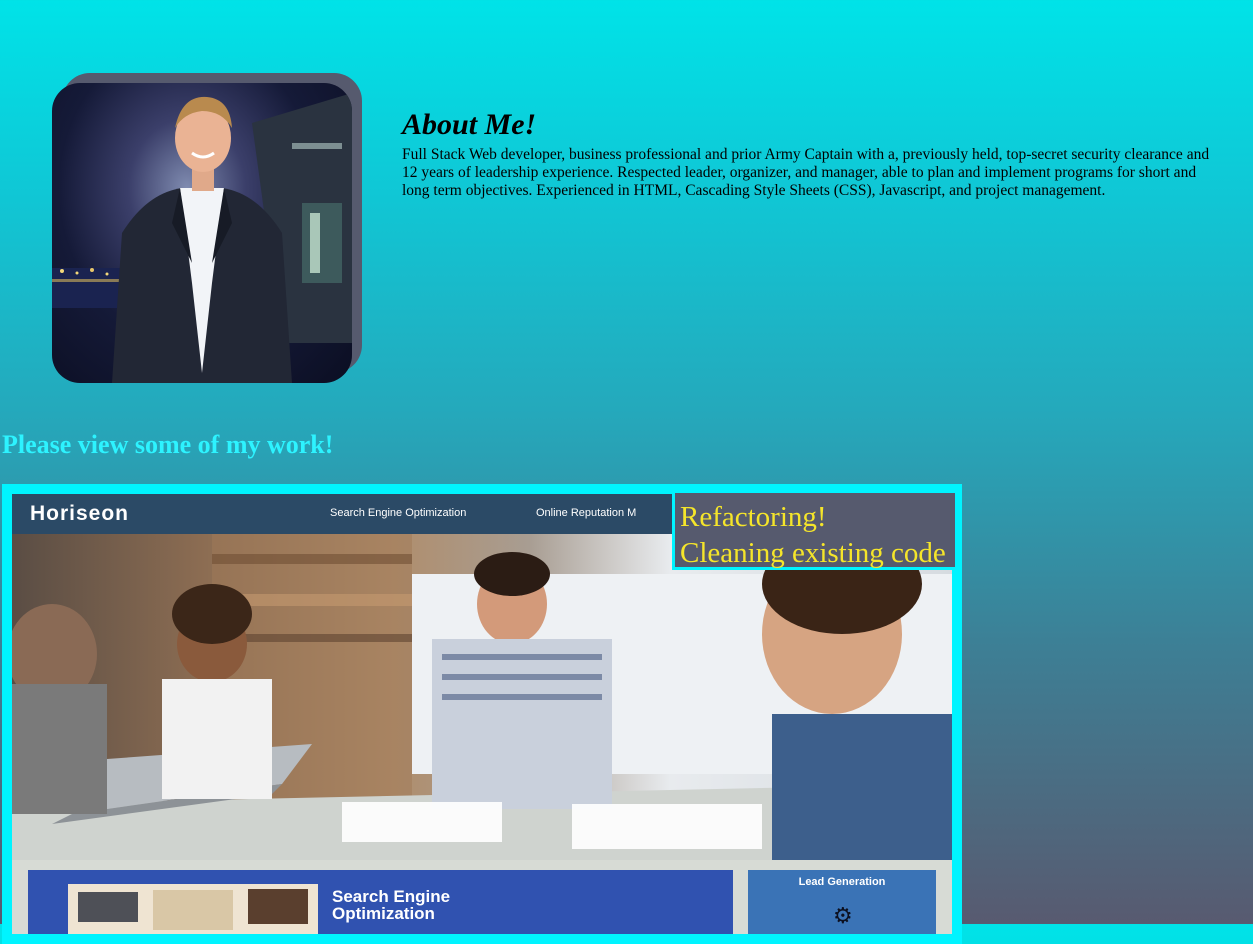 The height and width of the screenshot is (944, 1253). I want to click on profile-photo-illustration, so click(202, 238).